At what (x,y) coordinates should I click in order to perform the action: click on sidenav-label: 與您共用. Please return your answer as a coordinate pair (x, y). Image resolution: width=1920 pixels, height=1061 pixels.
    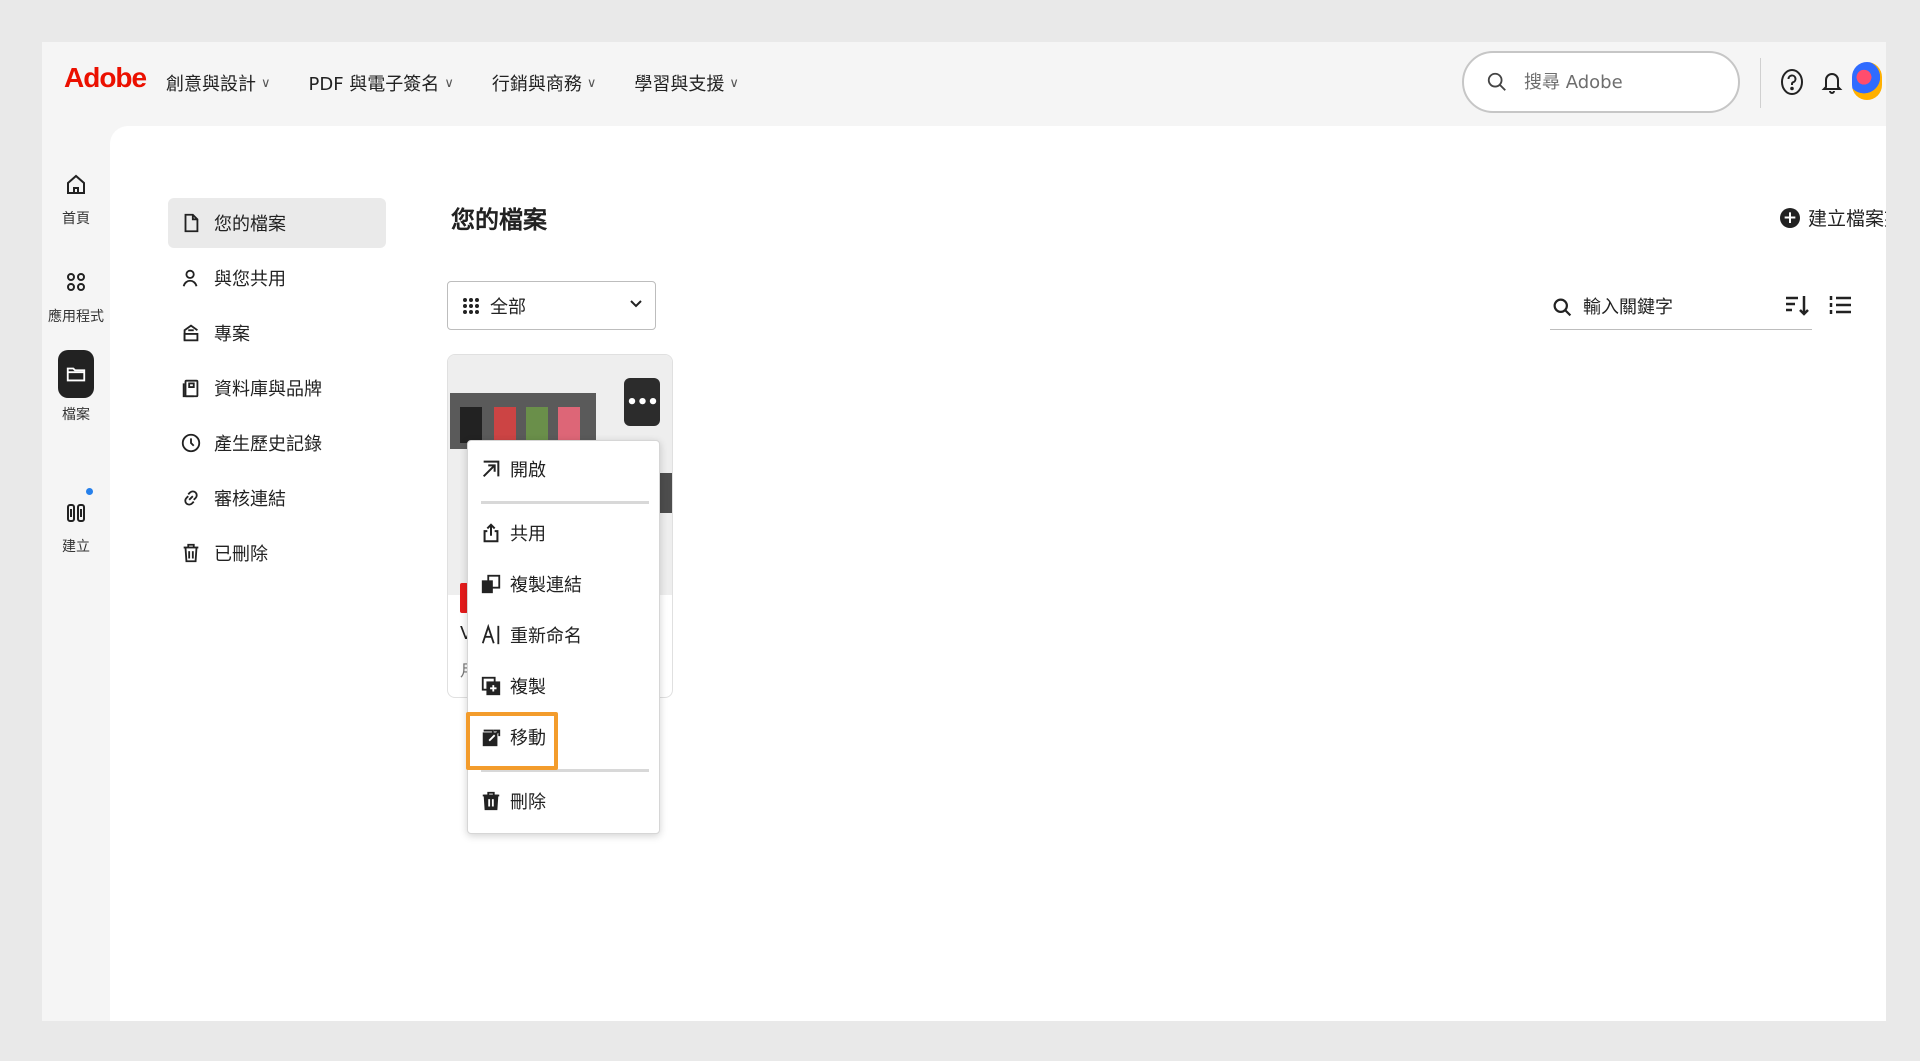
    Looking at the image, I should click on (250, 279).